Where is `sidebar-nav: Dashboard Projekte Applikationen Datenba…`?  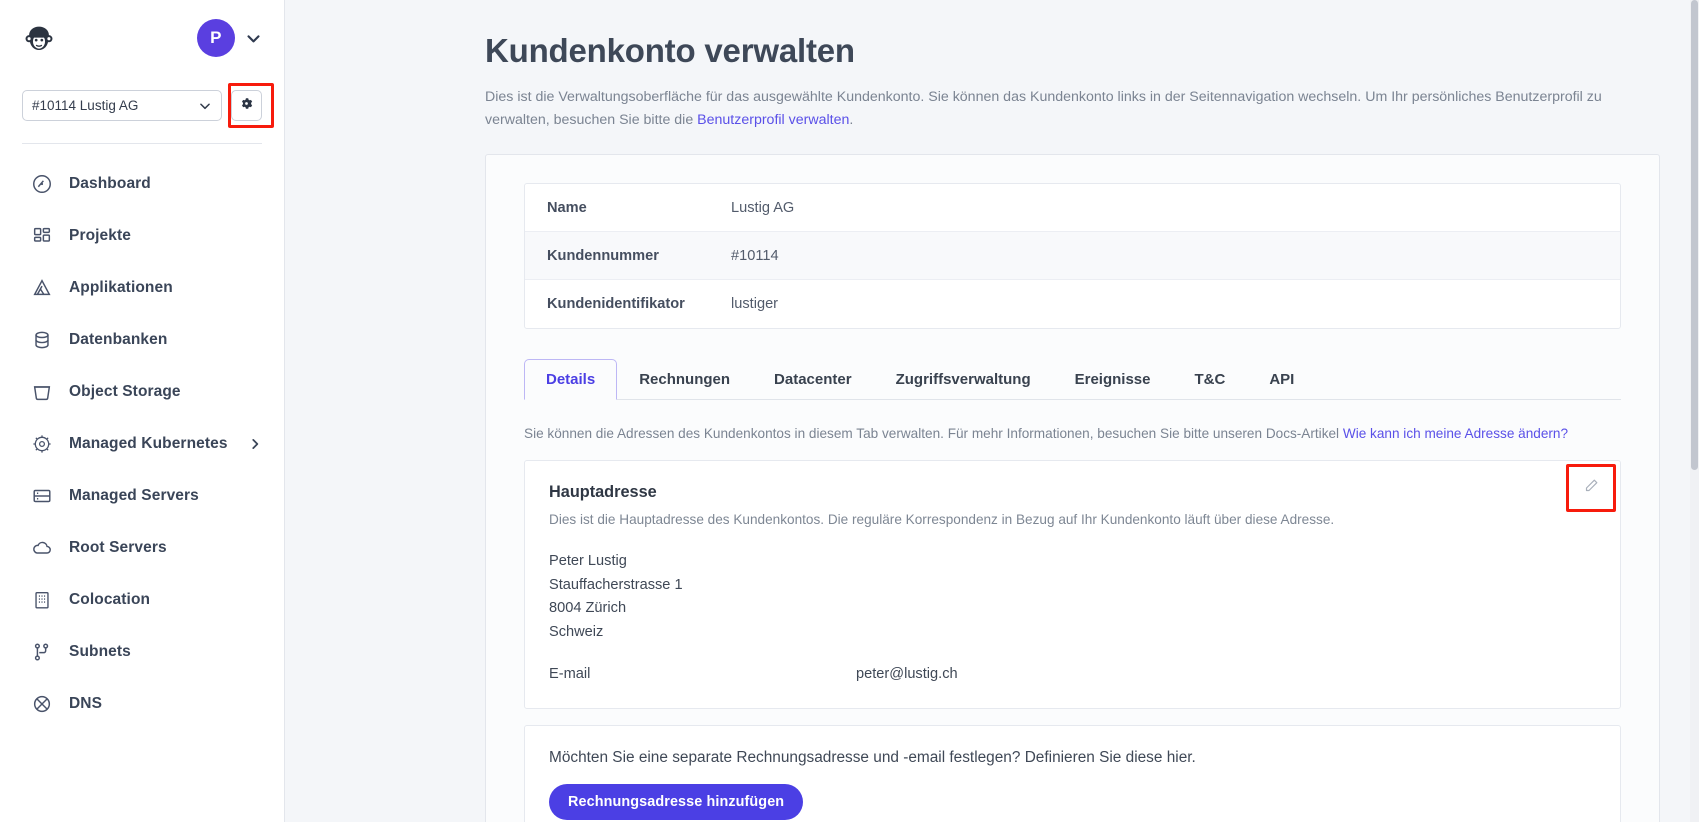 sidebar-nav: Dashboard Projekte Applikationen Datenba… is located at coordinates (142, 444).